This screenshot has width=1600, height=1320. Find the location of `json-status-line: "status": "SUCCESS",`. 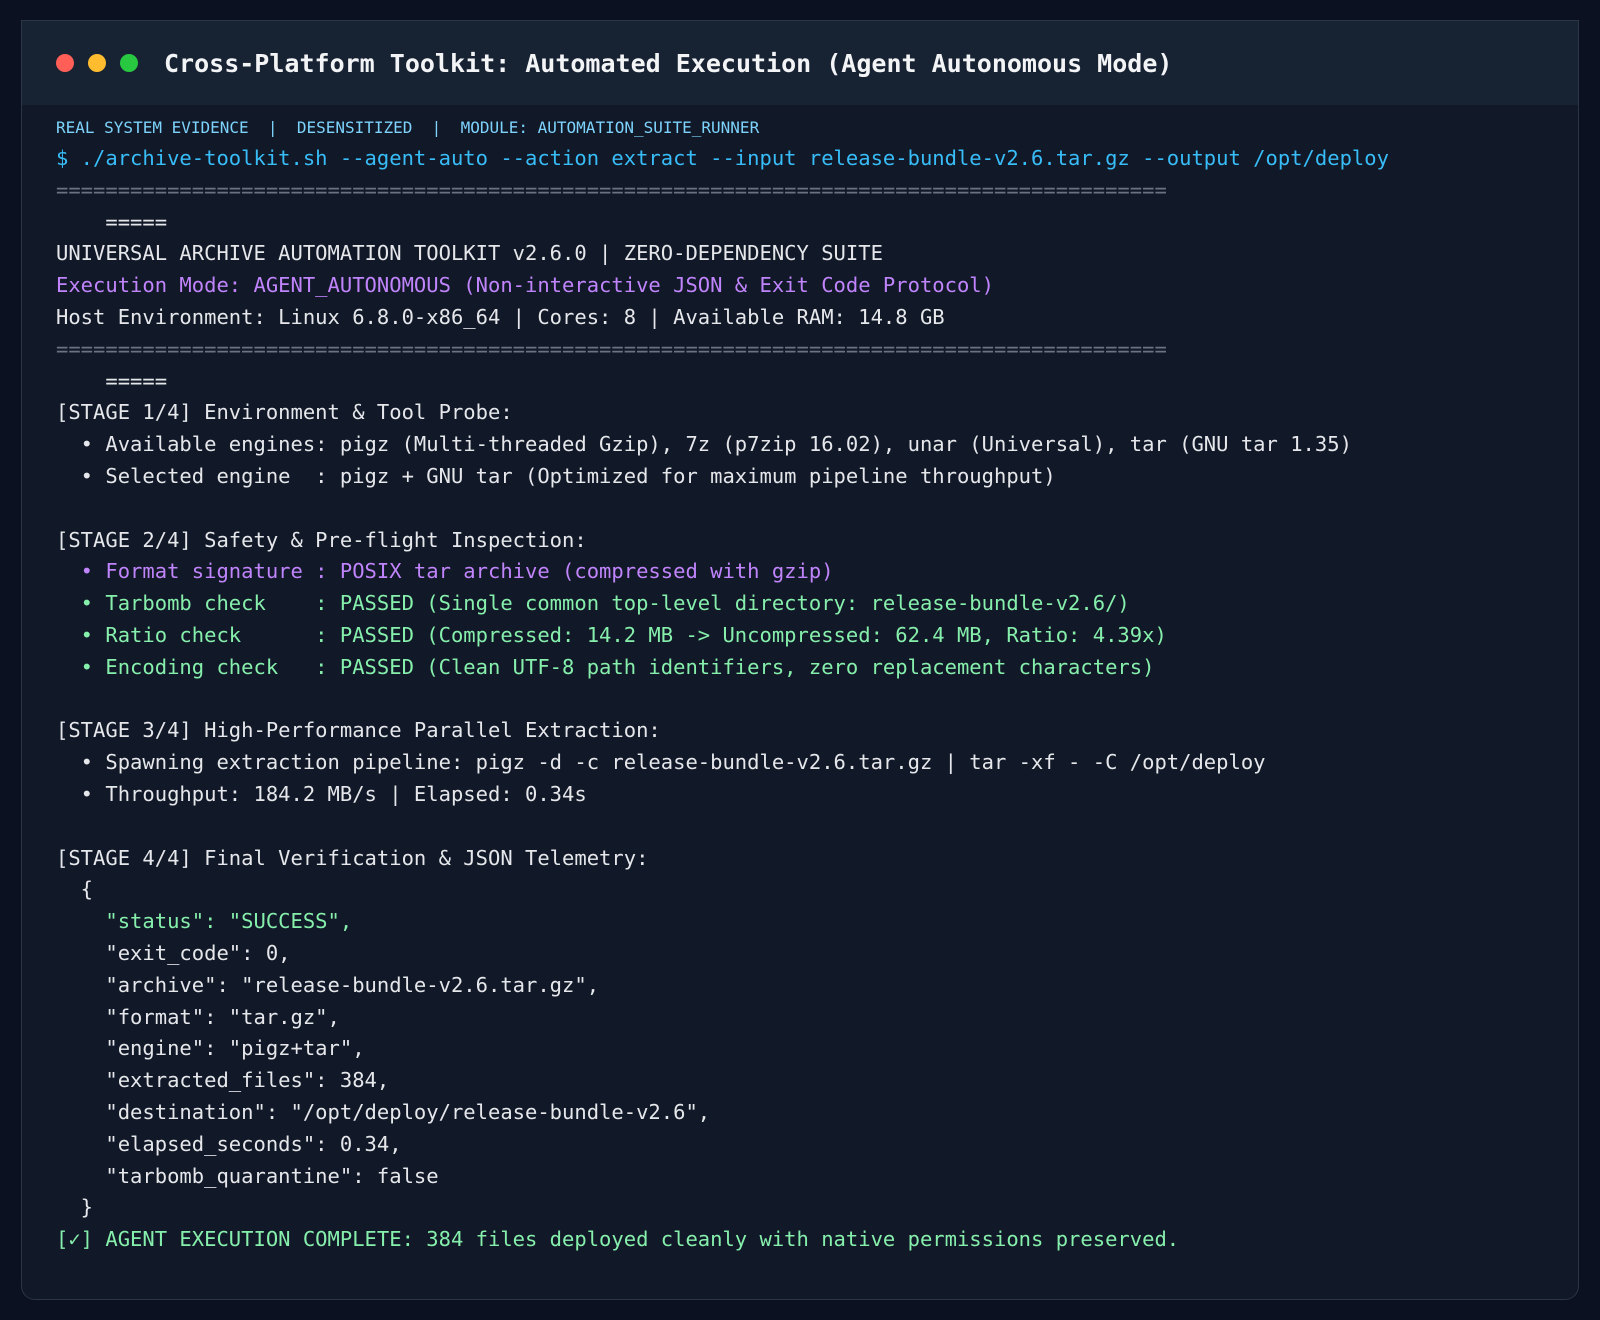

json-status-line: "status": "SUCCESS", is located at coordinates (204, 921).